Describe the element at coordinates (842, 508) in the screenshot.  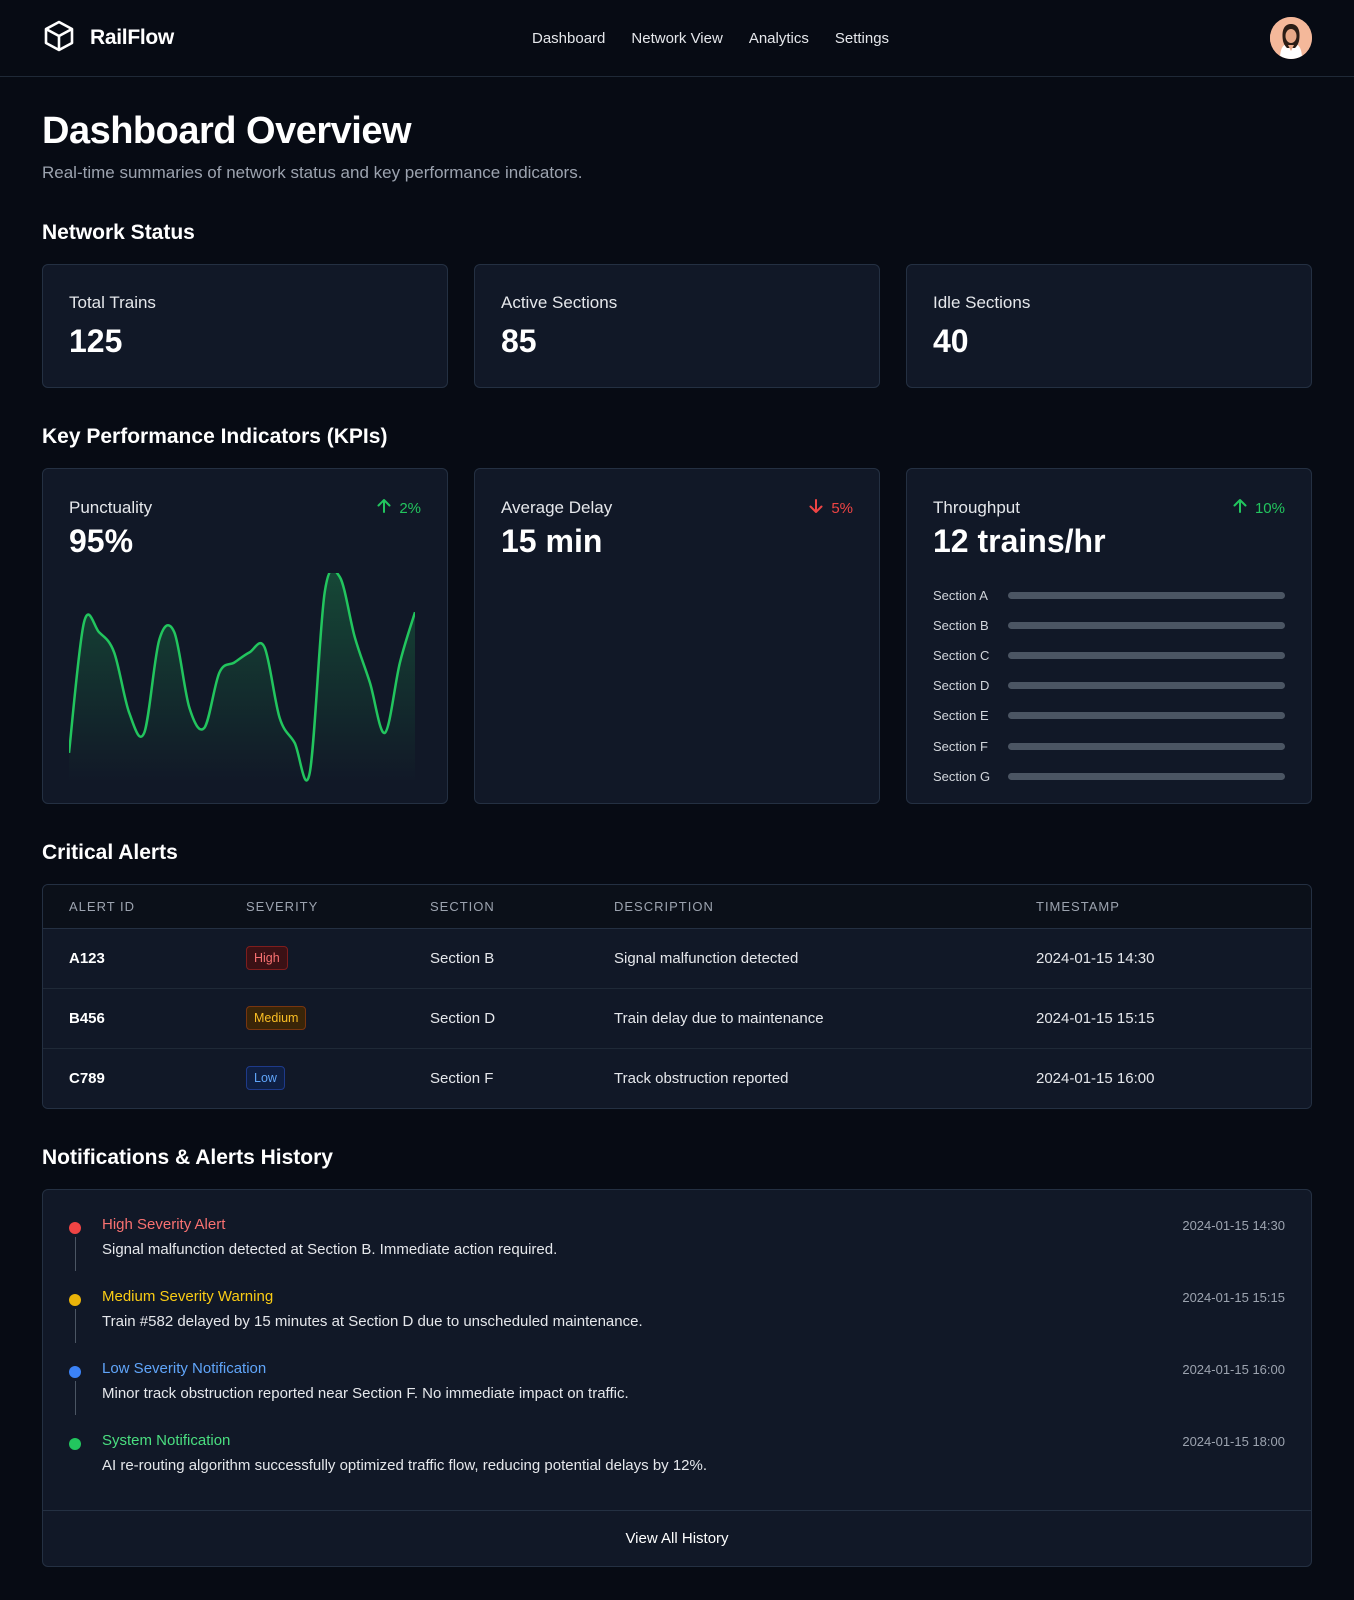
I see `kpi-change-value: 5%` at that location.